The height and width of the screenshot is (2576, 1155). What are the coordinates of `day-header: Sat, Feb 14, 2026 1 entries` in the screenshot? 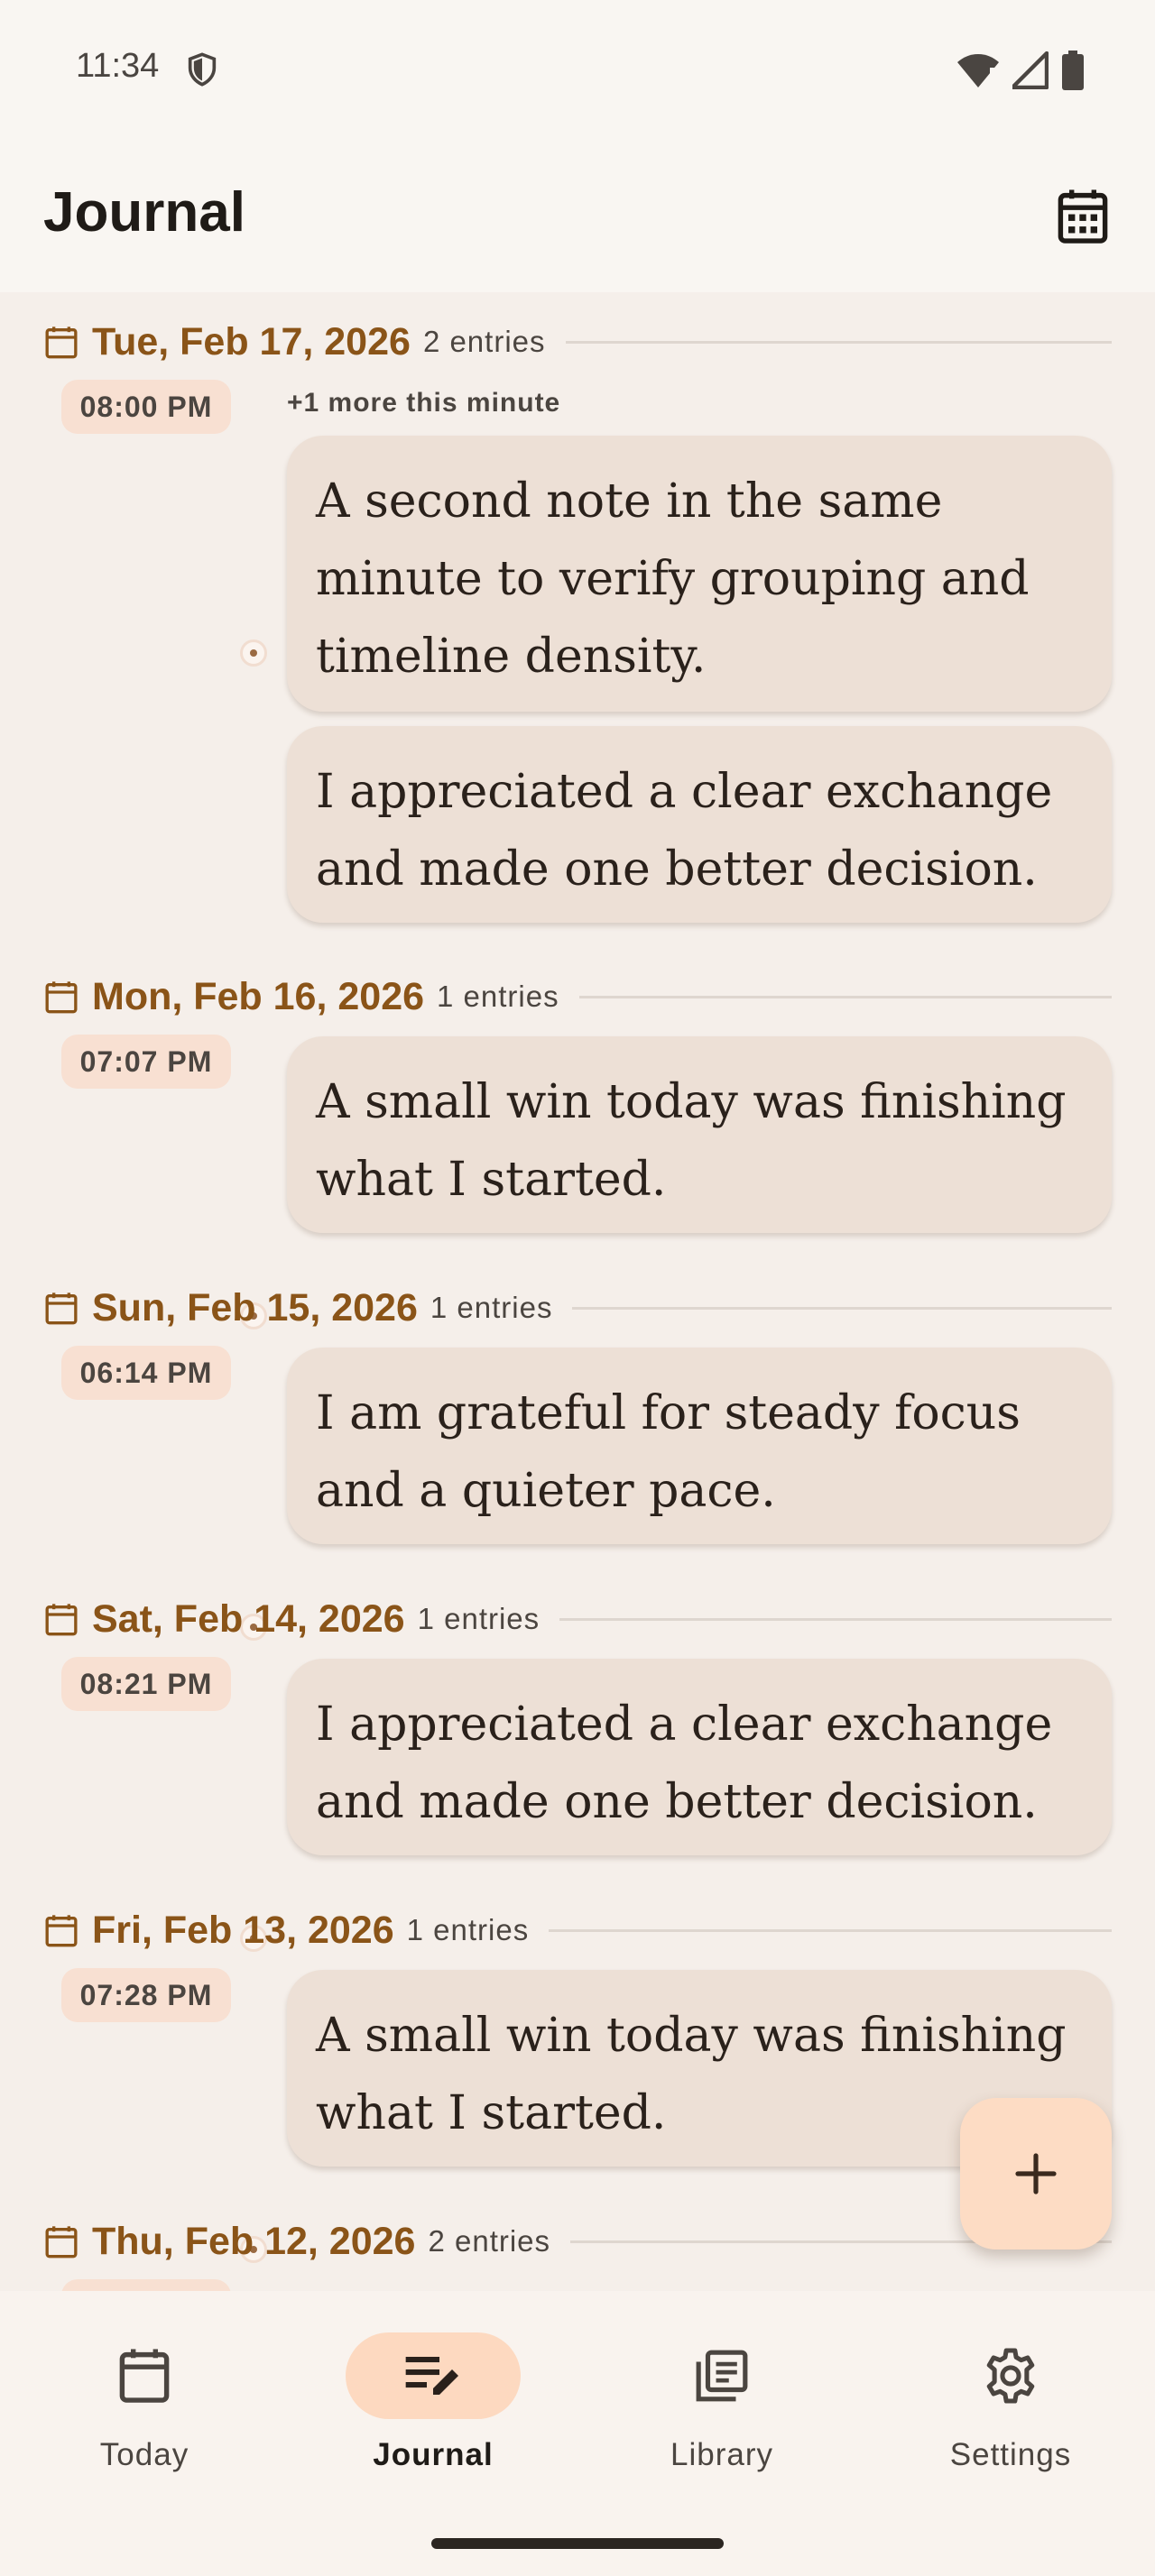 It's located at (577, 1619).